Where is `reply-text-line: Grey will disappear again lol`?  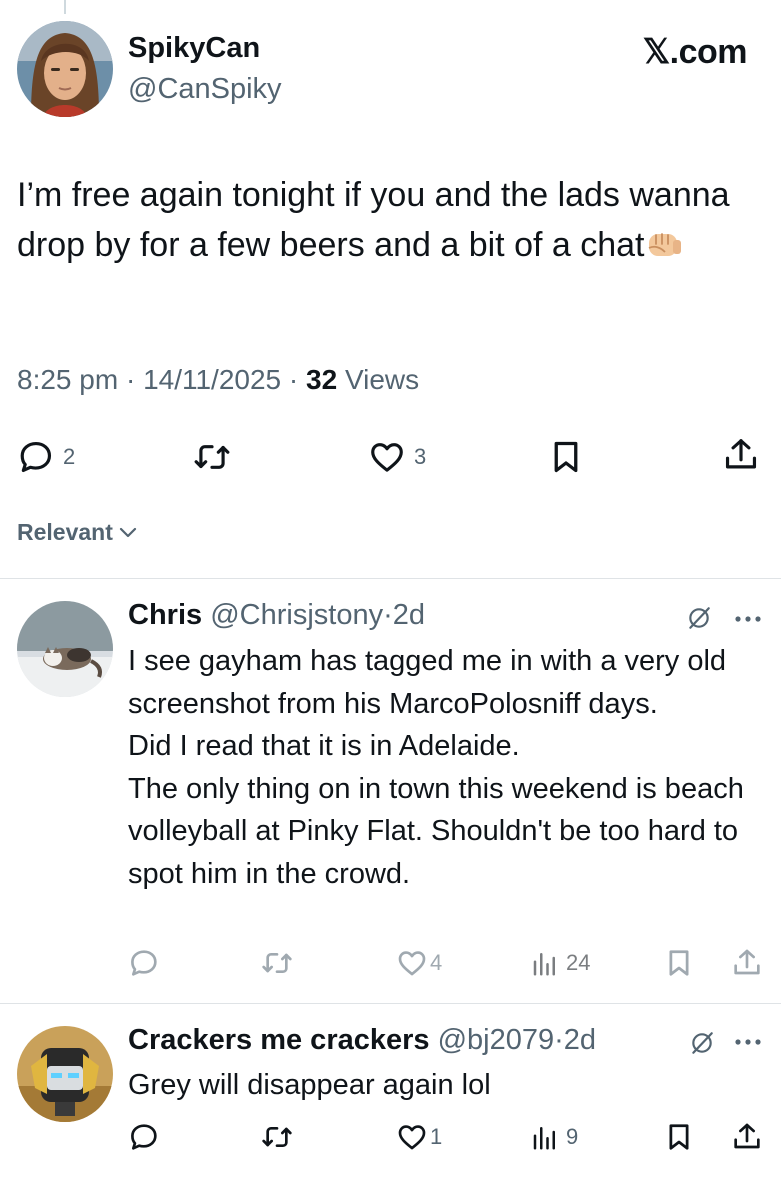 reply-text-line: Grey will disappear again lol is located at coordinates (309, 1085).